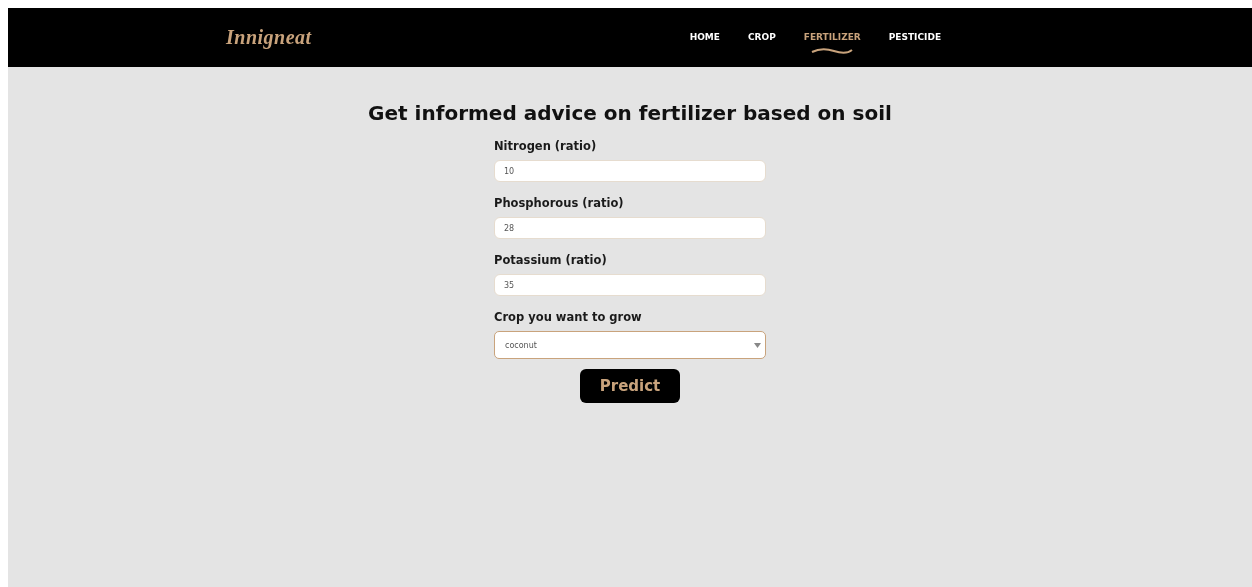 The width and height of the screenshot is (1252, 587). Describe the element at coordinates (630, 345) in the screenshot. I see `dropdown: coconut` at that location.